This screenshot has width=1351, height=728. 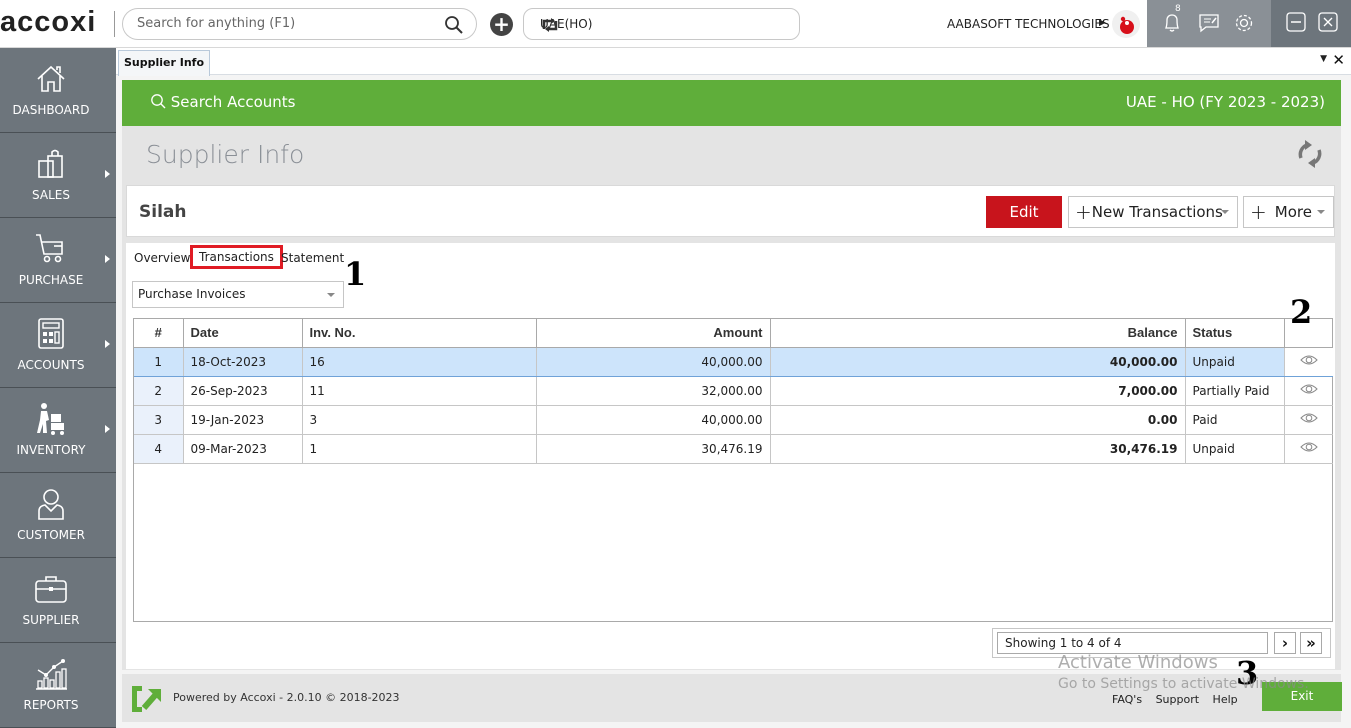 I want to click on sidebar-item-customer: CUSTOMER, so click(x=58, y=515).